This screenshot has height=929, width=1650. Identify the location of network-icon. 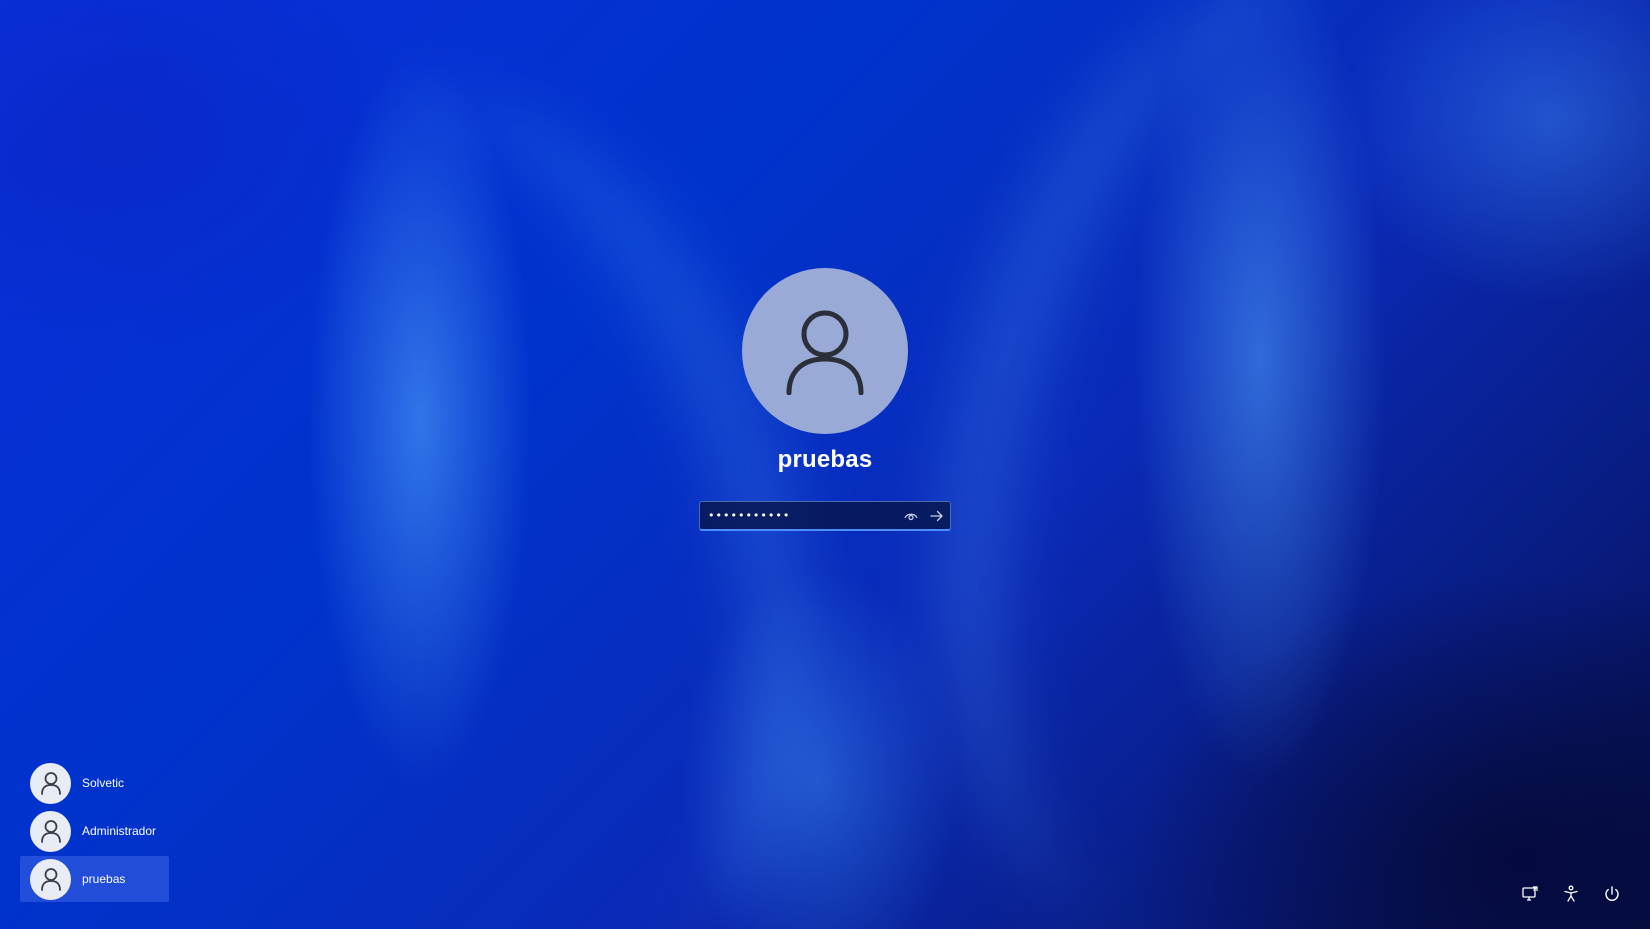
(1530, 893).